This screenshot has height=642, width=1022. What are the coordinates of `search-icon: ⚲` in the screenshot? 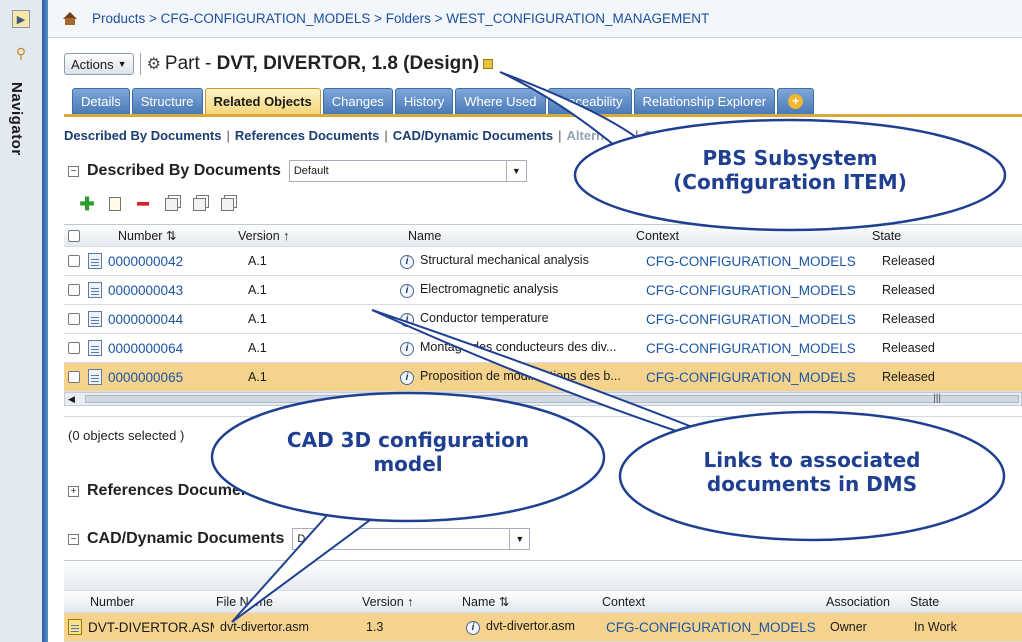 It's located at (21, 53).